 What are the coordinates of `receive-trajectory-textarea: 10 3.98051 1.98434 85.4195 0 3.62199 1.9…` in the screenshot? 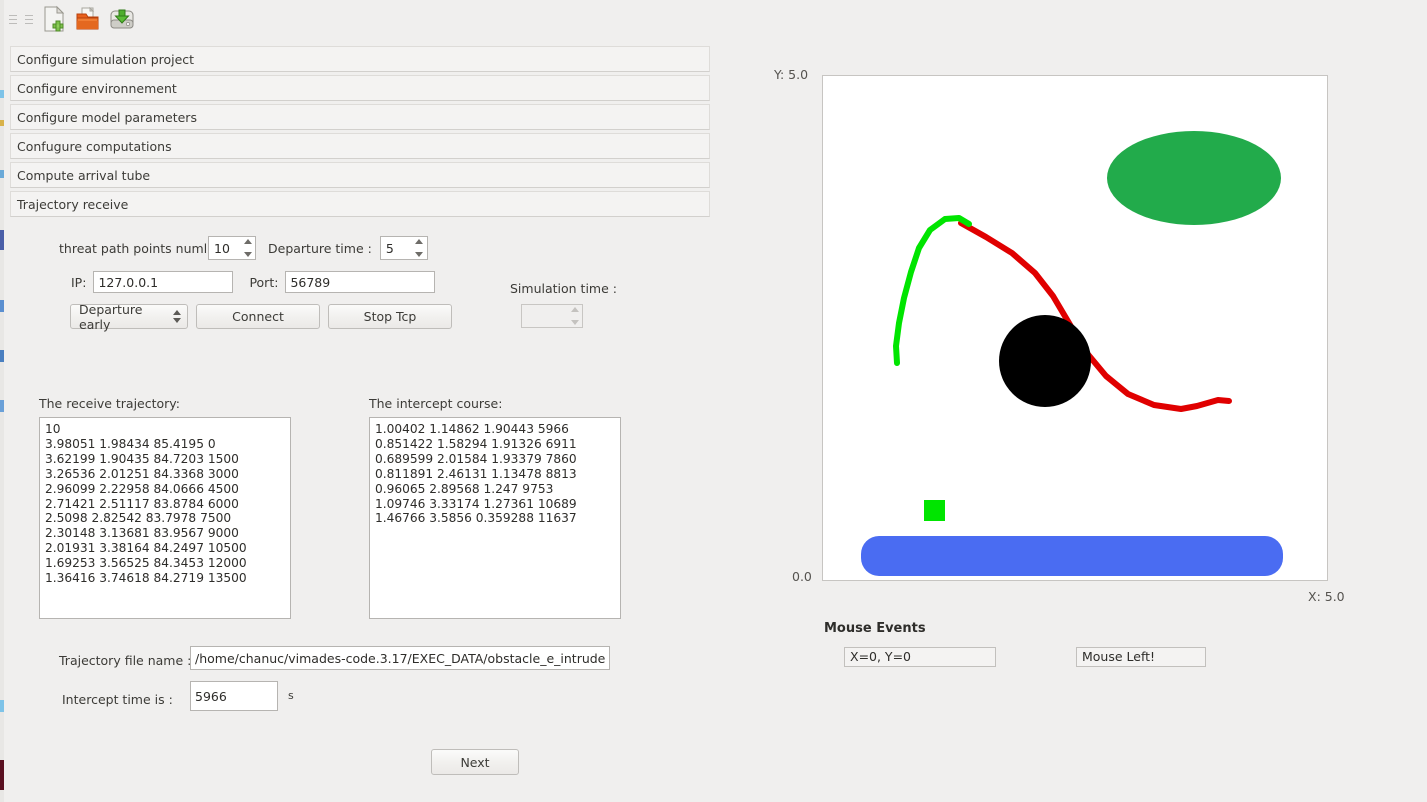 It's located at (165, 518).